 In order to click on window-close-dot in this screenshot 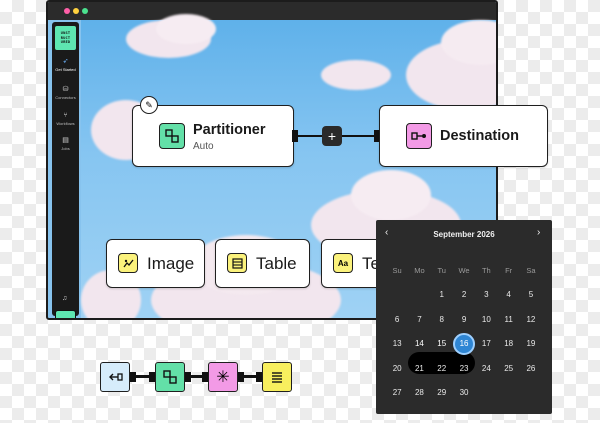, I will do `click(67, 11)`.